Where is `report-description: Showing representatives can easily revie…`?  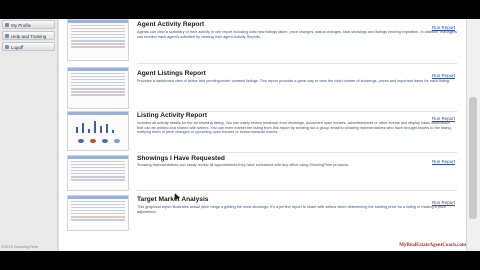
report-description: Showing representatives can easily revie… is located at coordinates (243, 165).